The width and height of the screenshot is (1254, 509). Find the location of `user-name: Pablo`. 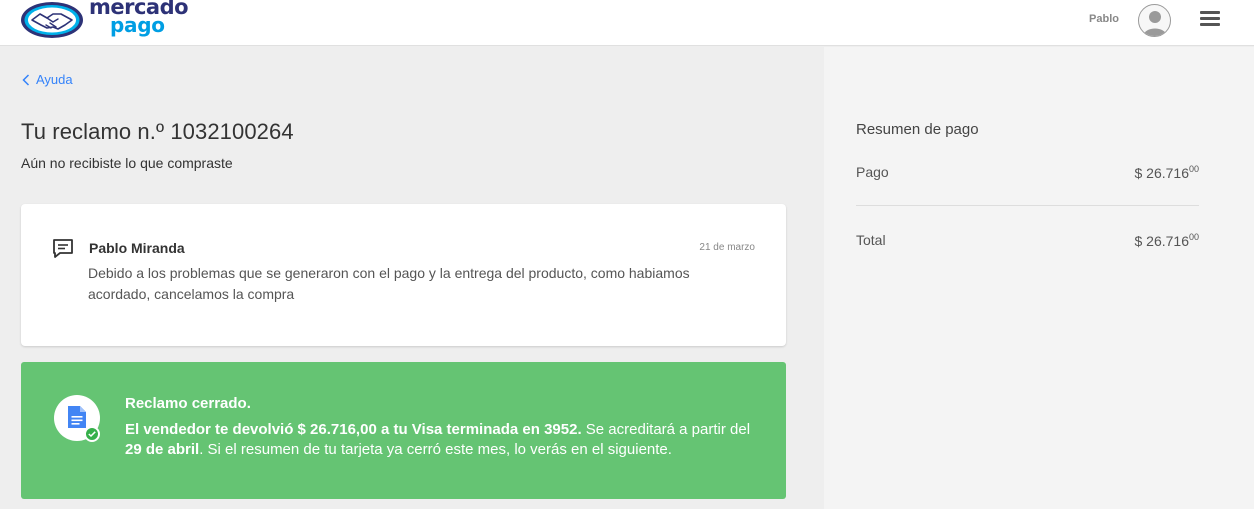

user-name: Pablo is located at coordinates (1104, 19).